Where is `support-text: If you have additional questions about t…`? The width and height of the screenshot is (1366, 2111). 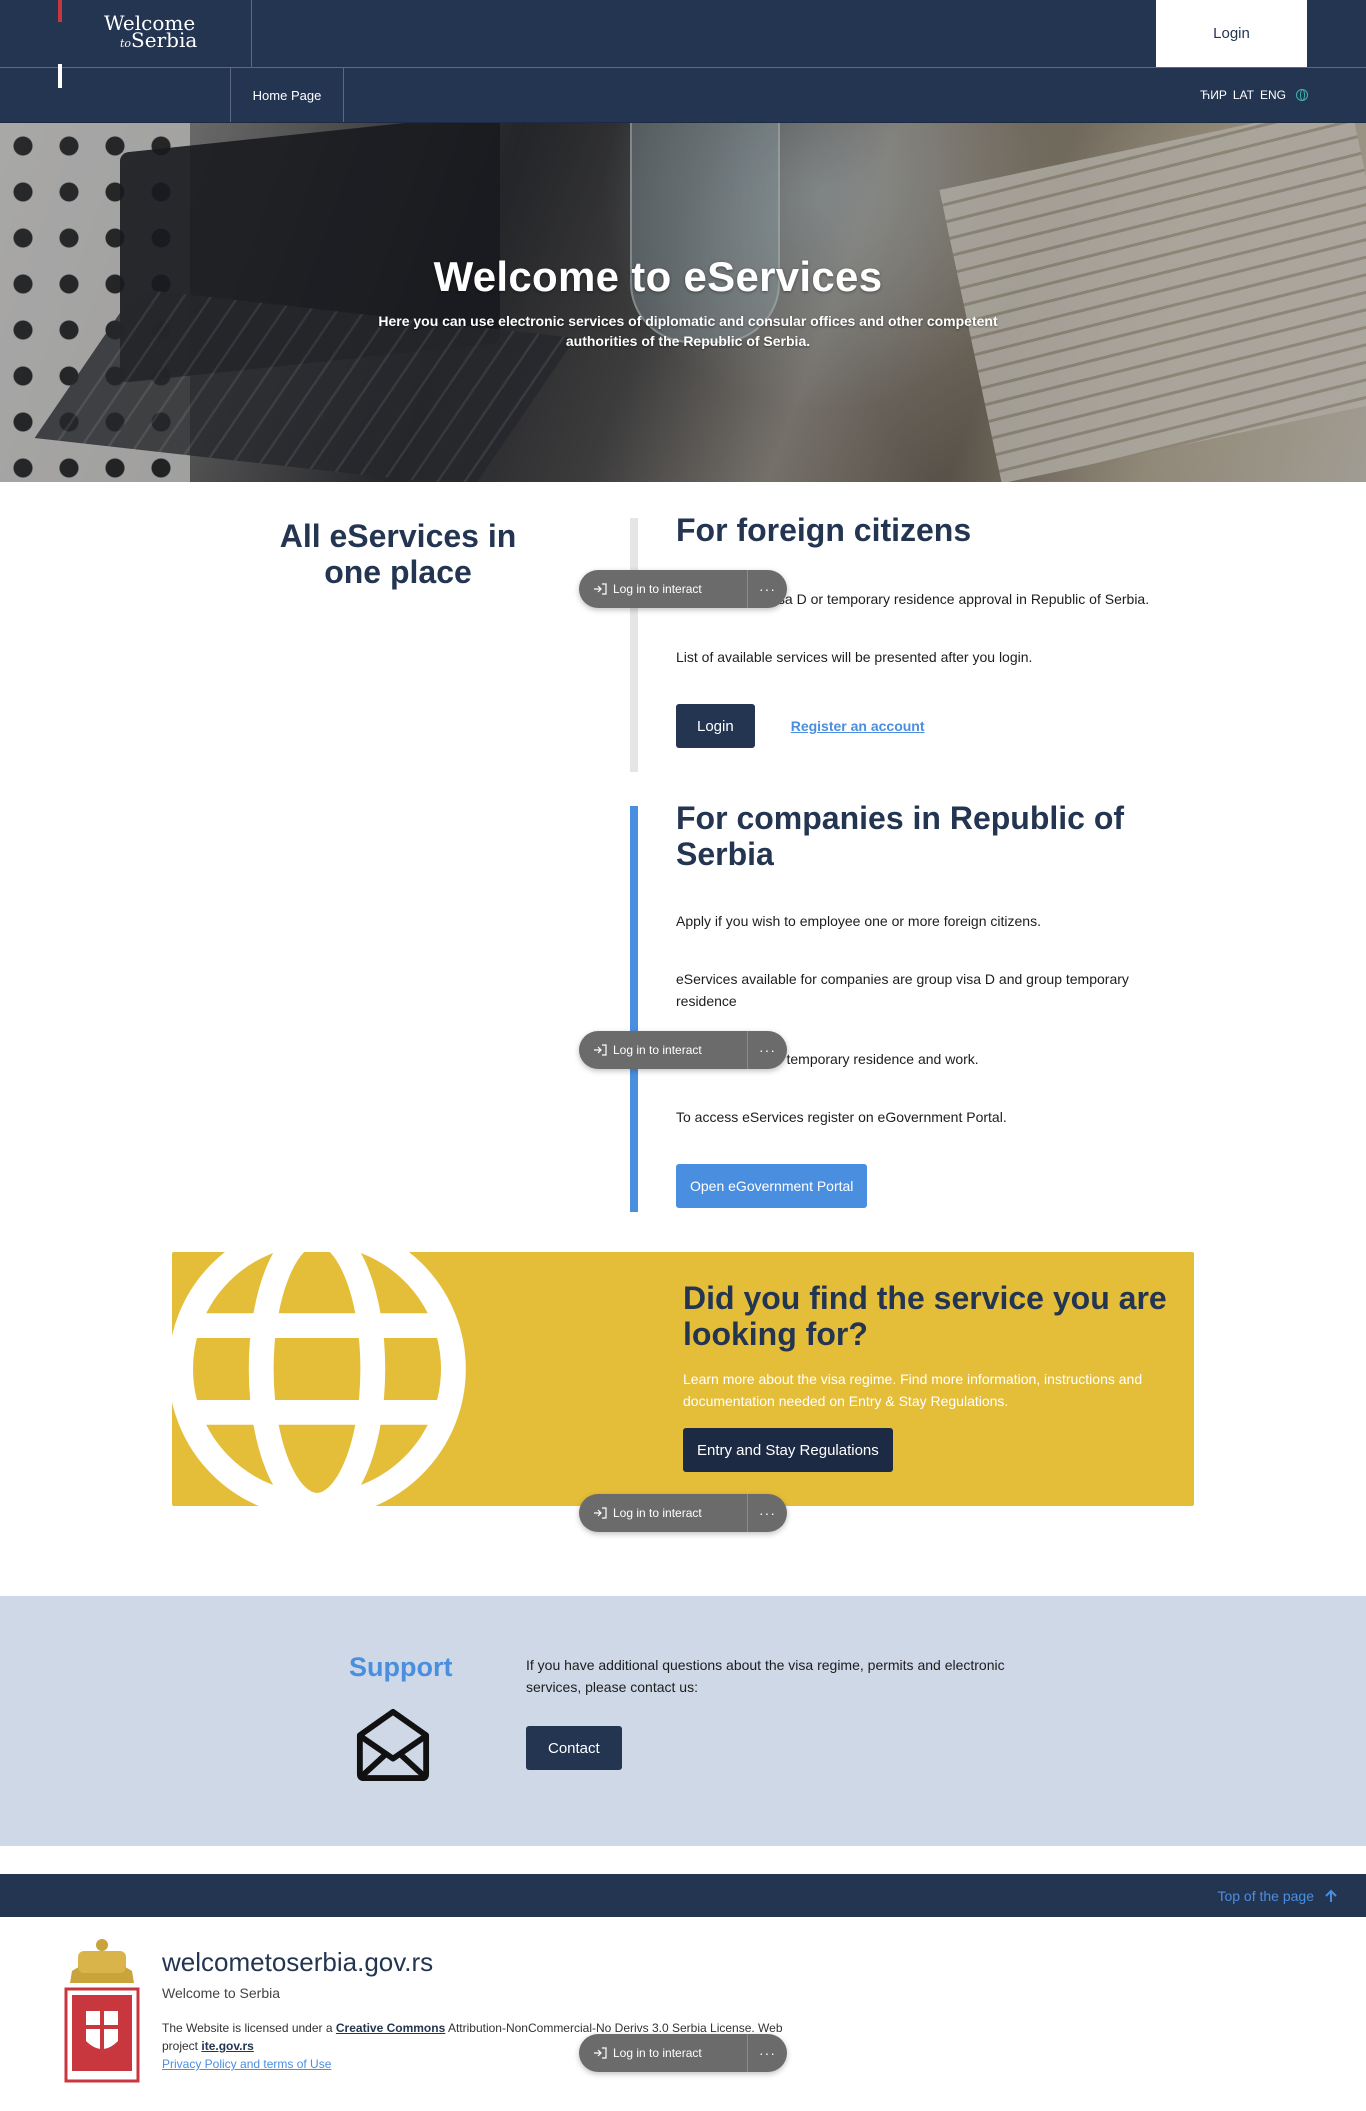 support-text: If you have additional questions about t… is located at coordinates (765, 1676).